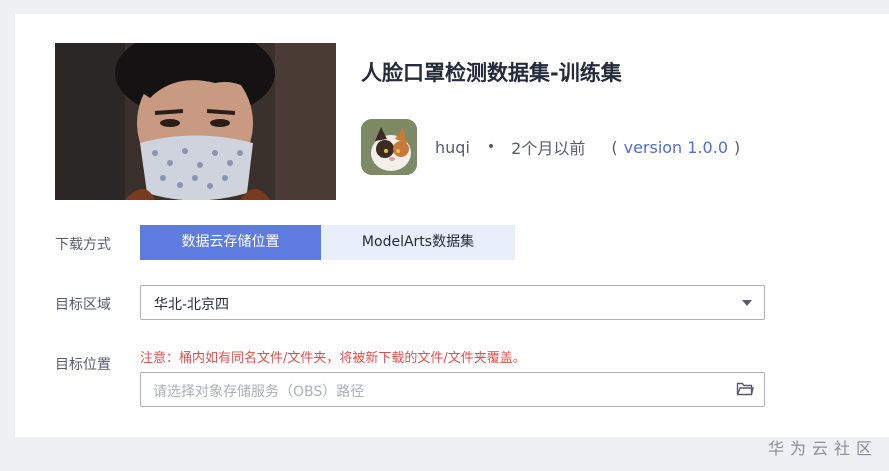  I want to click on tab-modelarts-dataset: ModelArts数据集, so click(418, 242).